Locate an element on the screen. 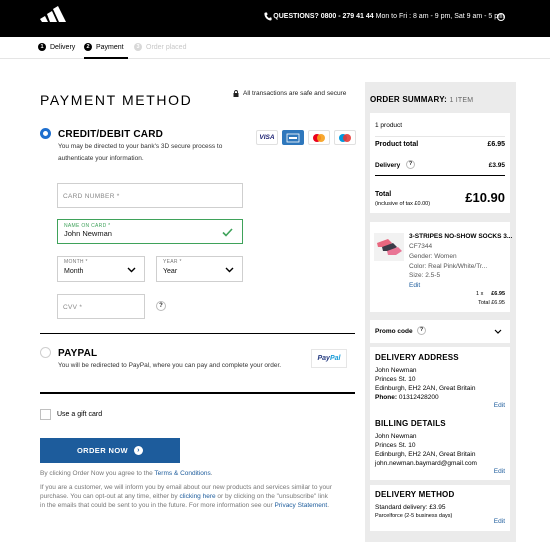 This screenshot has width=550, height=550. promo-code-toggle: Promo code ? is located at coordinates (440, 331).